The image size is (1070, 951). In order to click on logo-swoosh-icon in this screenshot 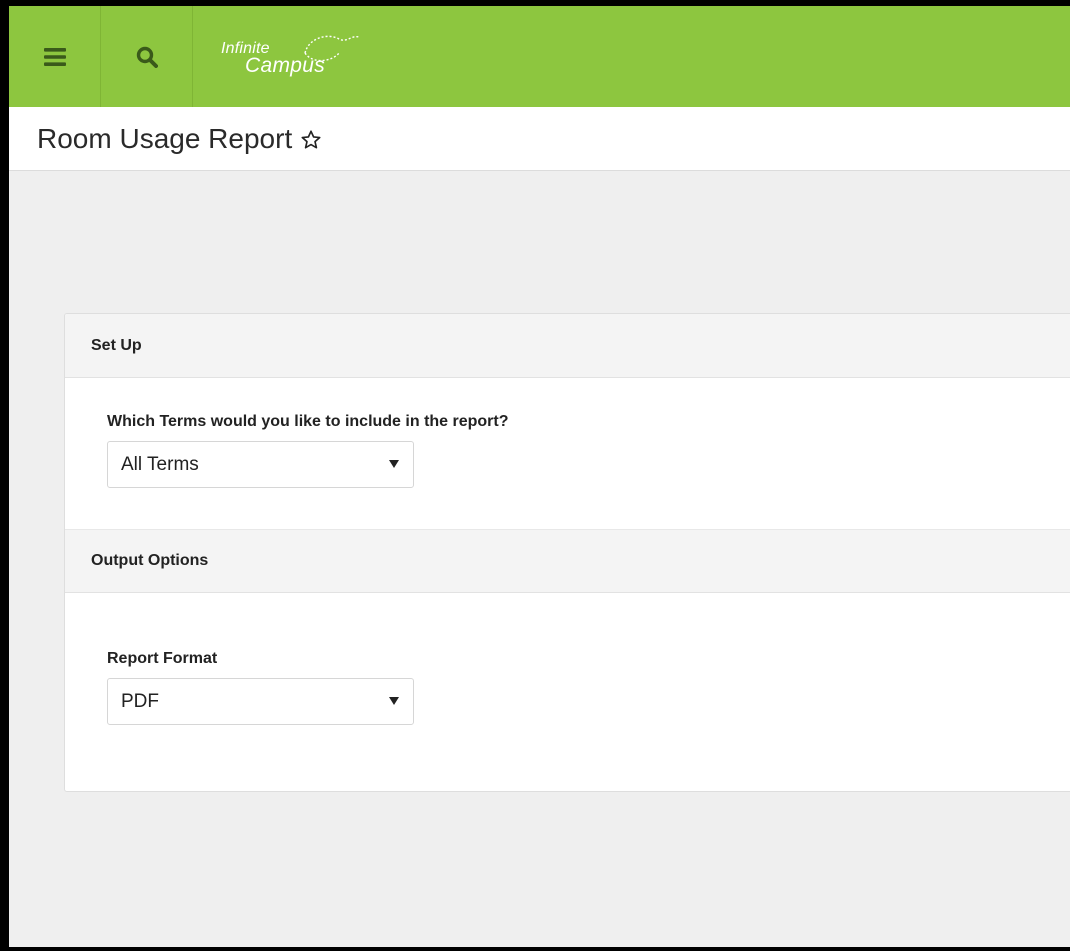, I will do `click(332, 48)`.